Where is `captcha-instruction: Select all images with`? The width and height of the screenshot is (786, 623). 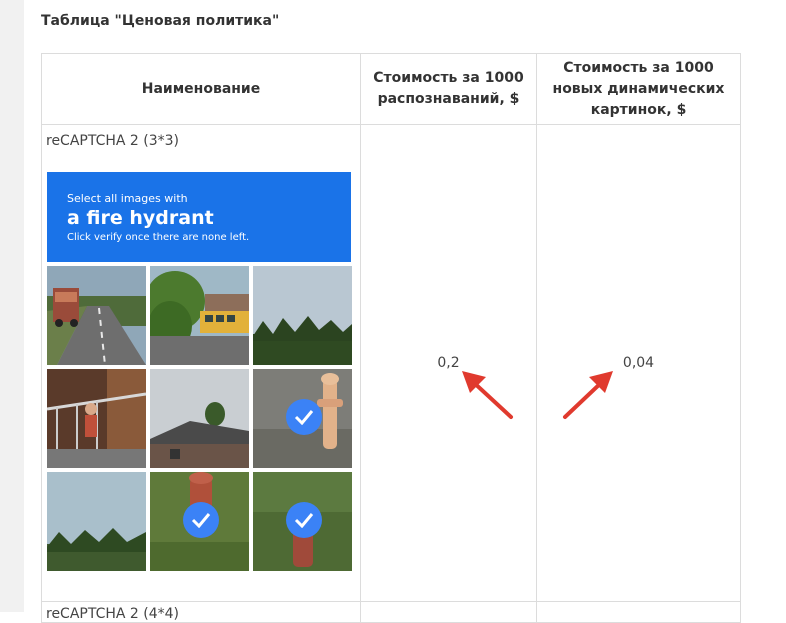
captcha-instruction: Select all images with is located at coordinates (127, 198).